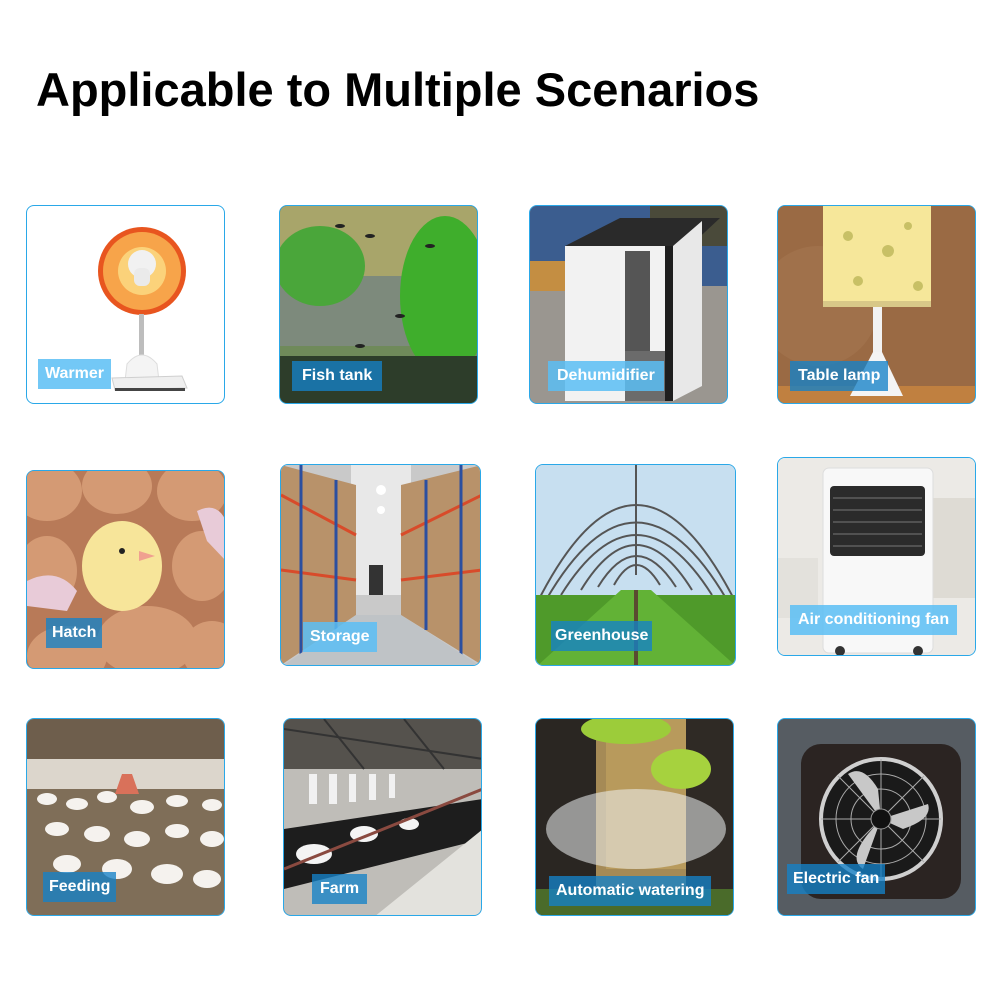  What do you see at coordinates (382, 817) in the screenshot?
I see `scenario-card-farm: Farm` at bounding box center [382, 817].